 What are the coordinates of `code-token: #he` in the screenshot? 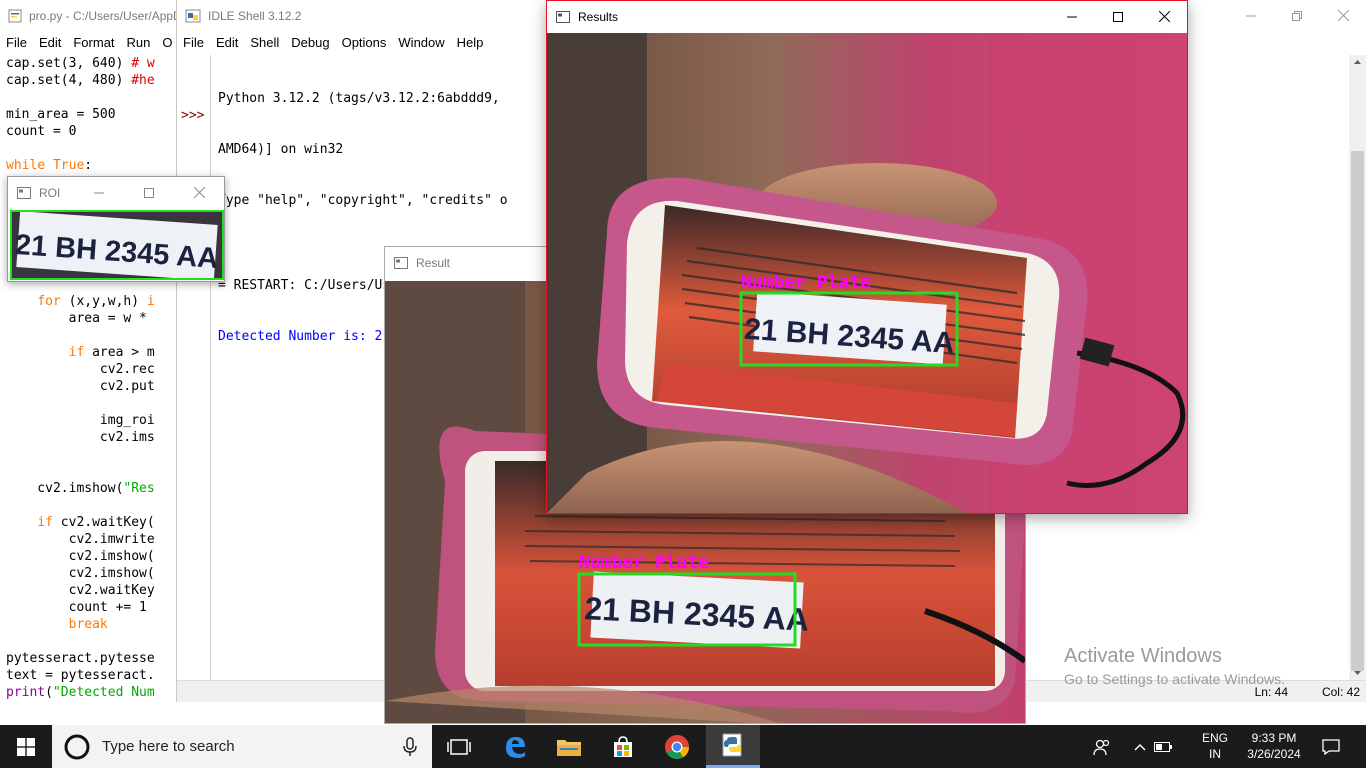 It's located at (143, 80).